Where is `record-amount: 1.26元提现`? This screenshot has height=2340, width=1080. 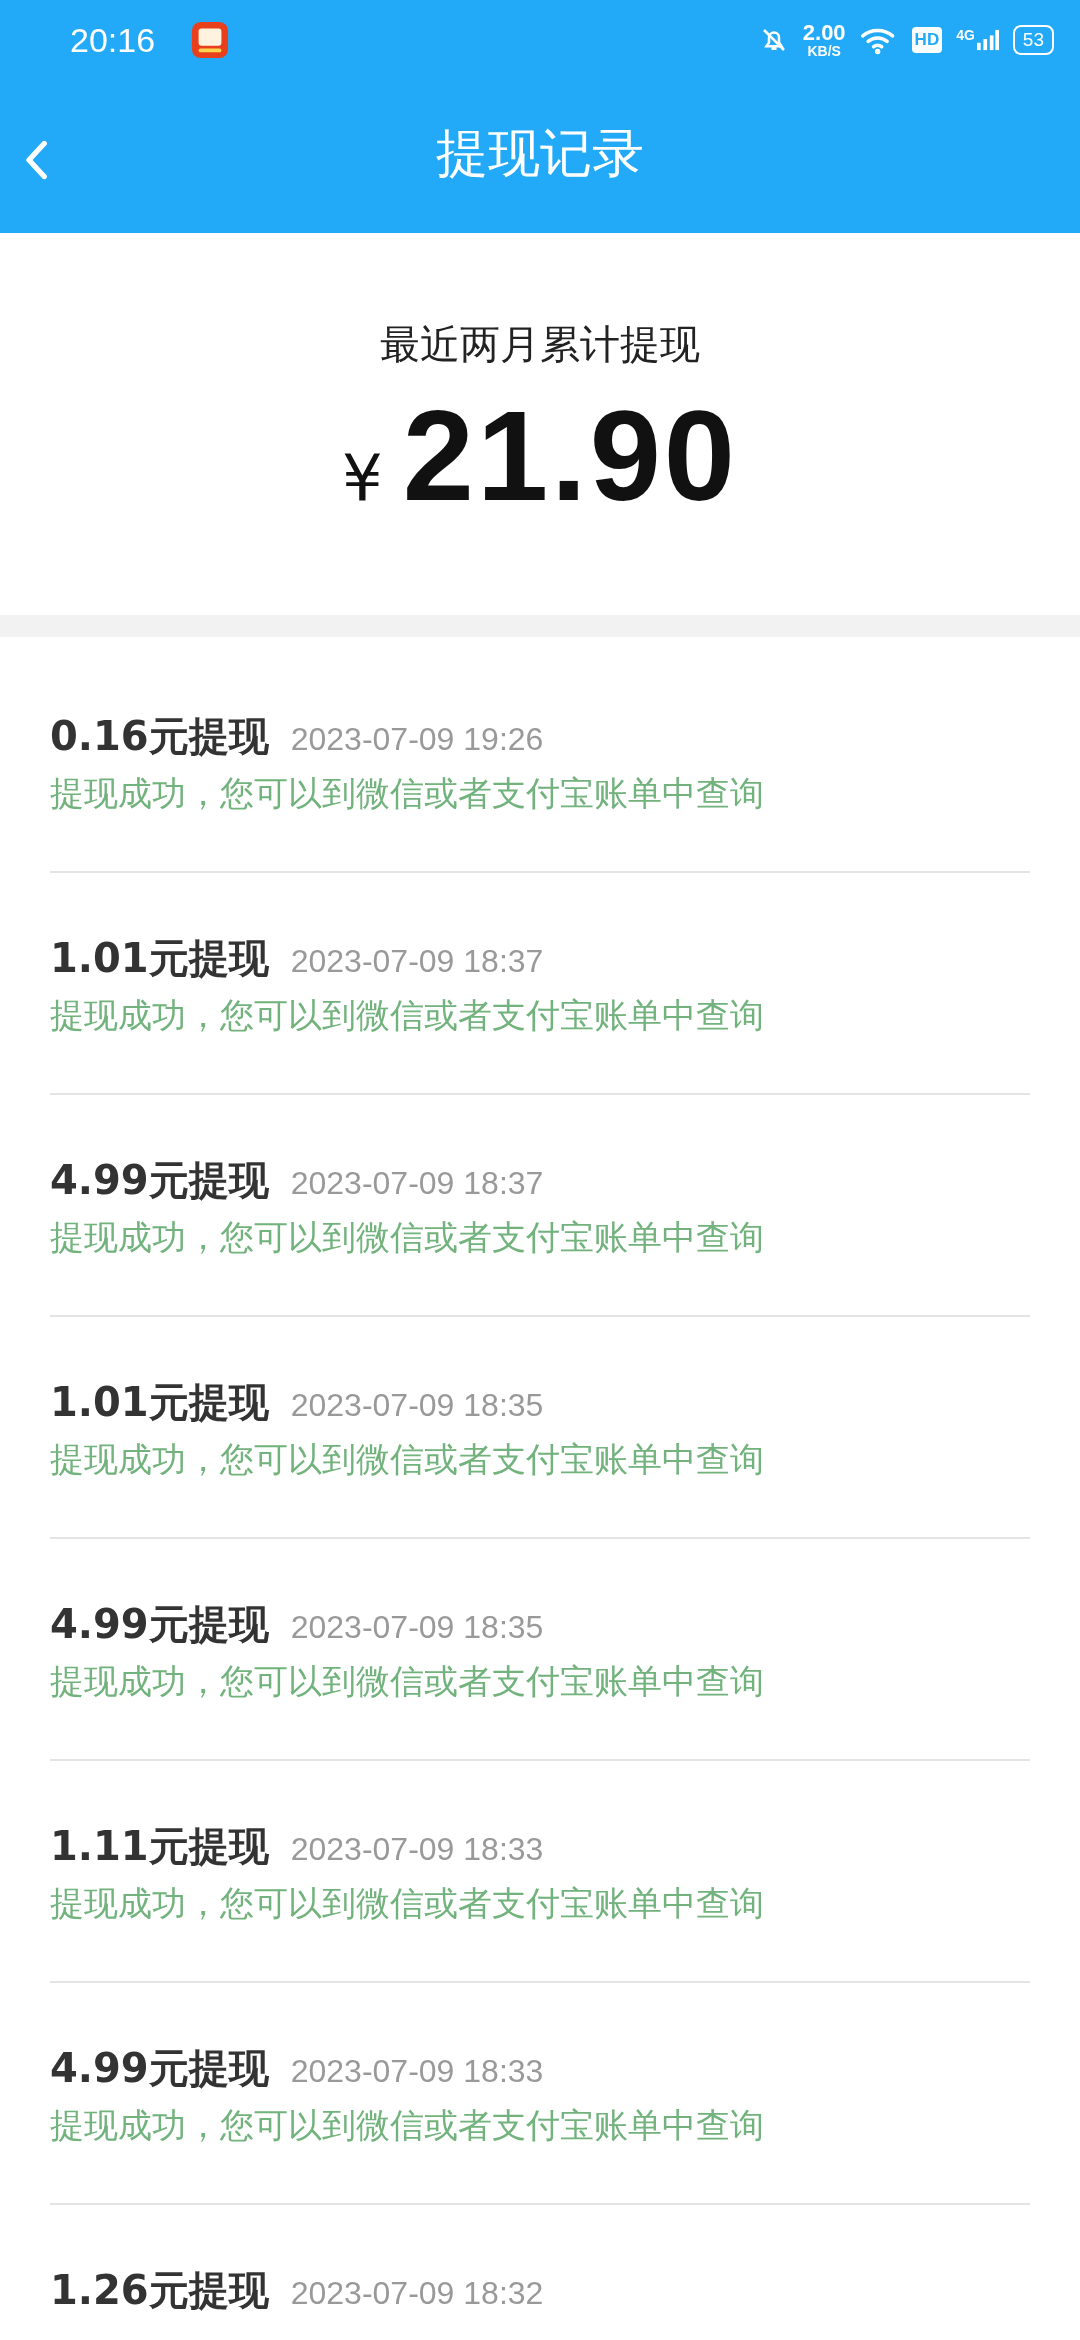
record-amount: 1.26元提现 is located at coordinates (159, 2290).